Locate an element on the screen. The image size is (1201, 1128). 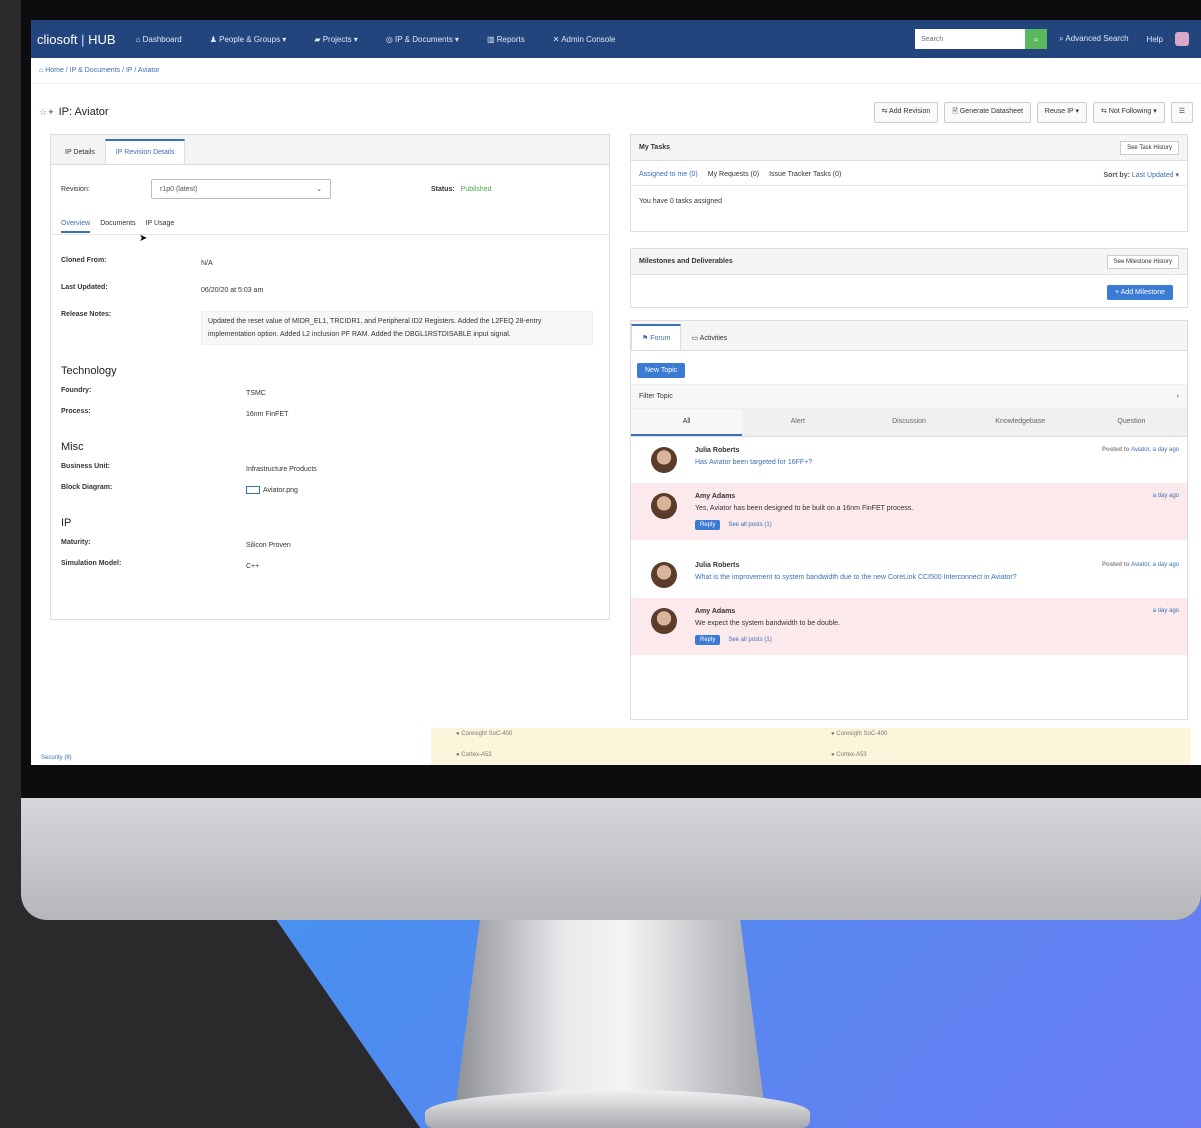
nav-label: Admin Console is located at coordinates (588, 39).